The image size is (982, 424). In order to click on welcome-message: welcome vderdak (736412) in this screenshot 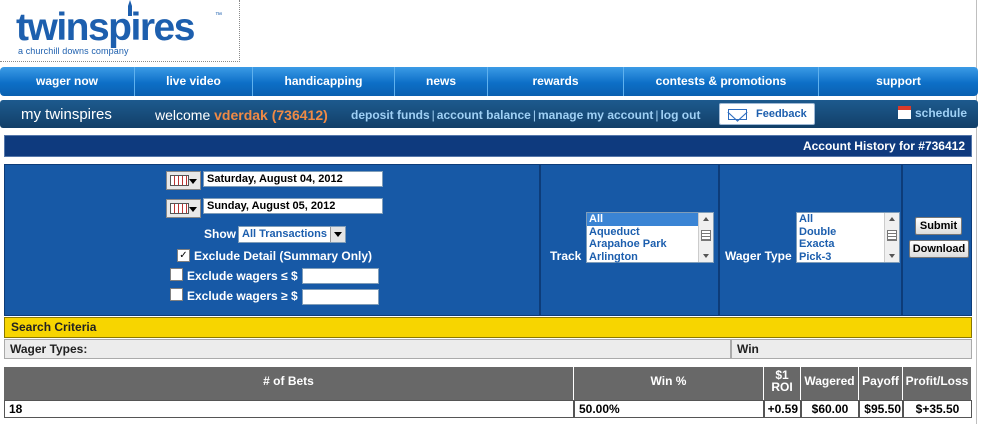, I will do `click(241, 115)`.